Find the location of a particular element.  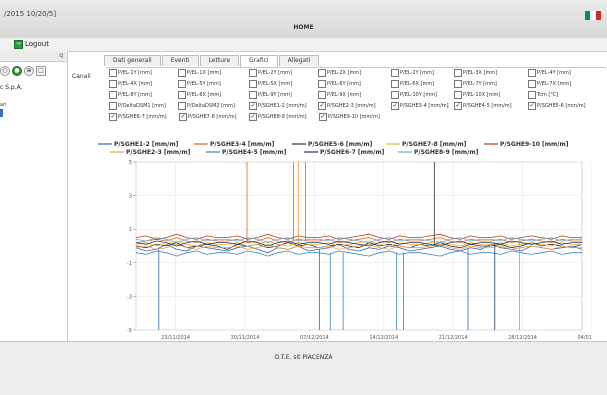

y-tick-label: 5 is located at coordinates (130, 163).